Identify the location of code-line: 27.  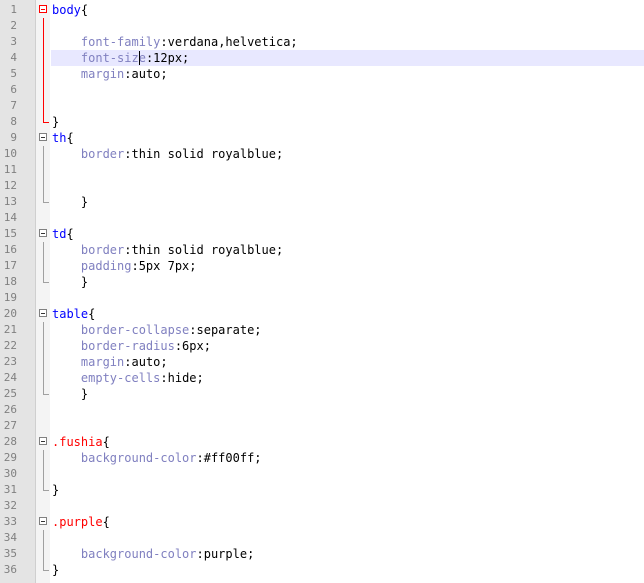
(322, 426).